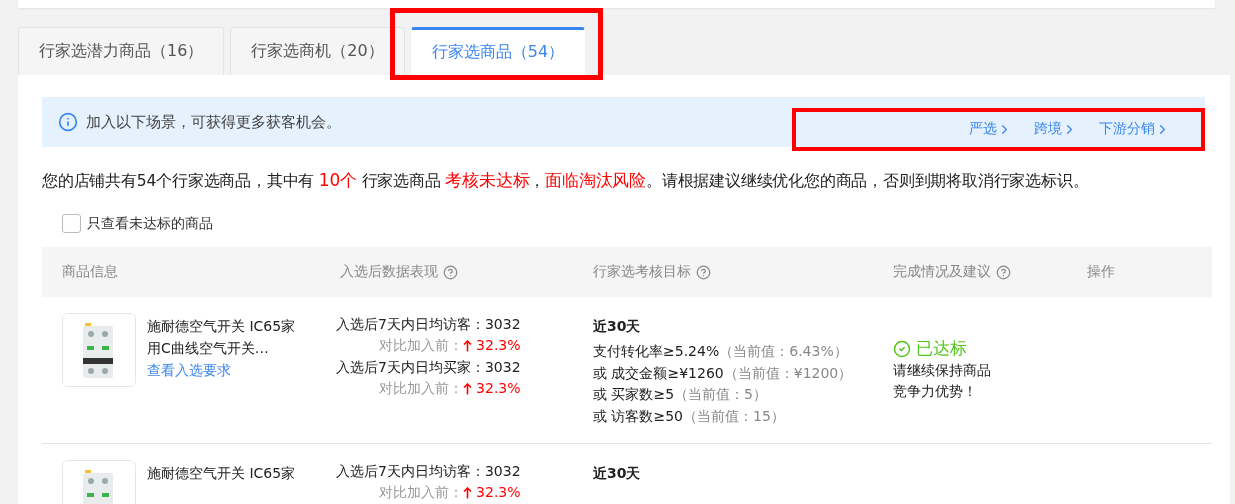 Image resolution: width=1235 pixels, height=504 pixels. What do you see at coordinates (150, 223) in the screenshot?
I see `checkbox-label: 只查看未达标的商品` at bounding box center [150, 223].